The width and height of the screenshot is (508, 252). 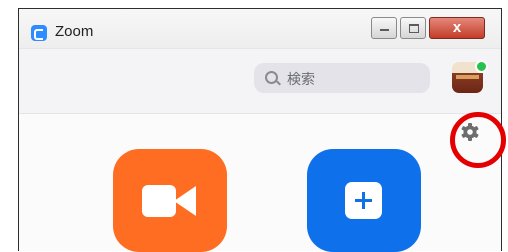 What do you see at coordinates (342, 78) in the screenshot?
I see `search-input: 検索` at bounding box center [342, 78].